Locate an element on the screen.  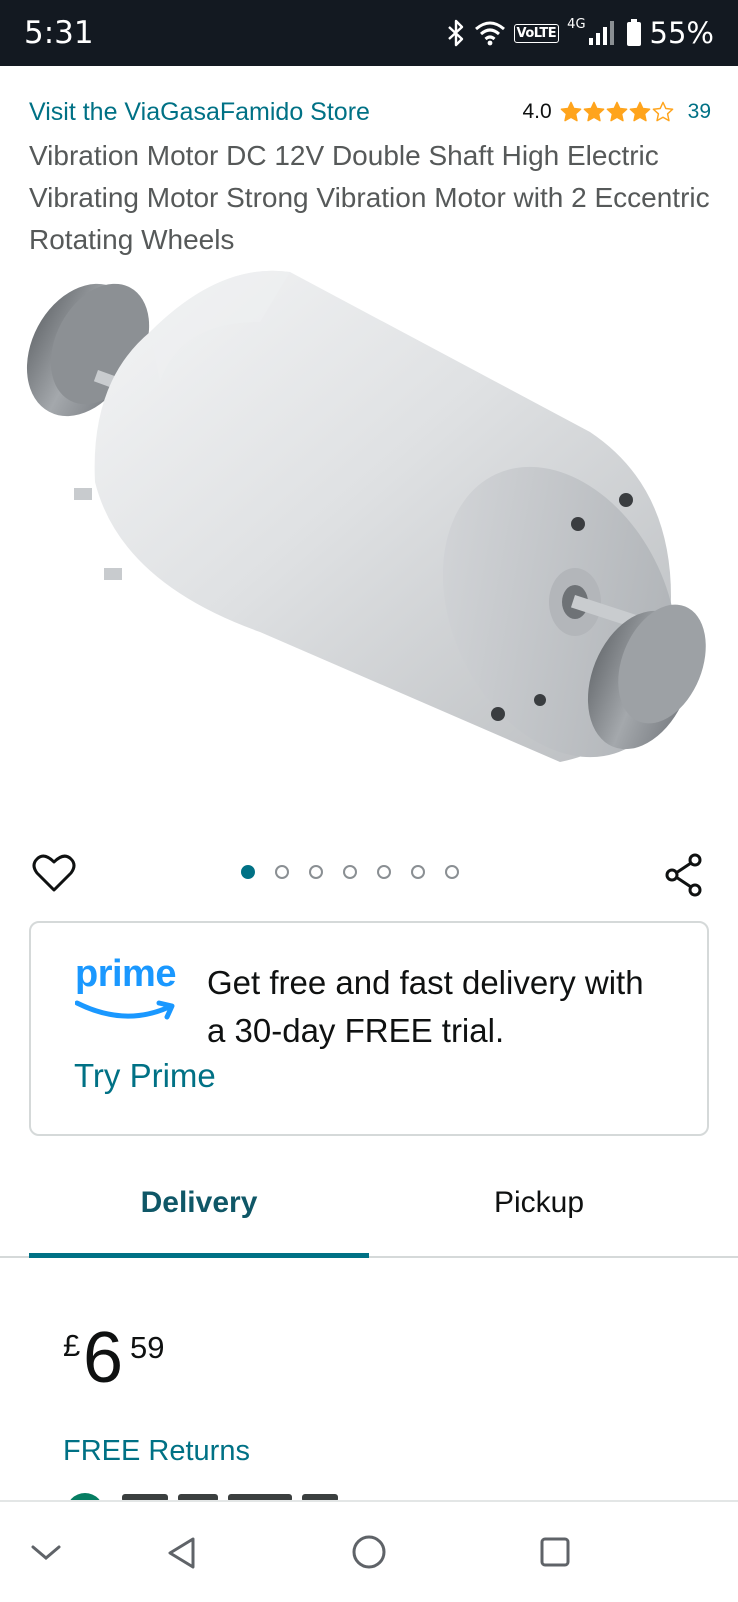
free-returns-link: FREE Returns is located at coordinates (156, 1451).